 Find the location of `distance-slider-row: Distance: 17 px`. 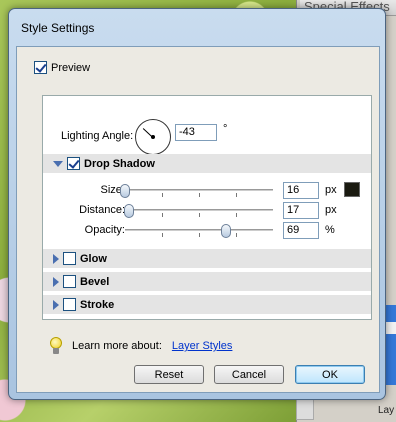

distance-slider-row: Distance: 17 px is located at coordinates (207, 210).